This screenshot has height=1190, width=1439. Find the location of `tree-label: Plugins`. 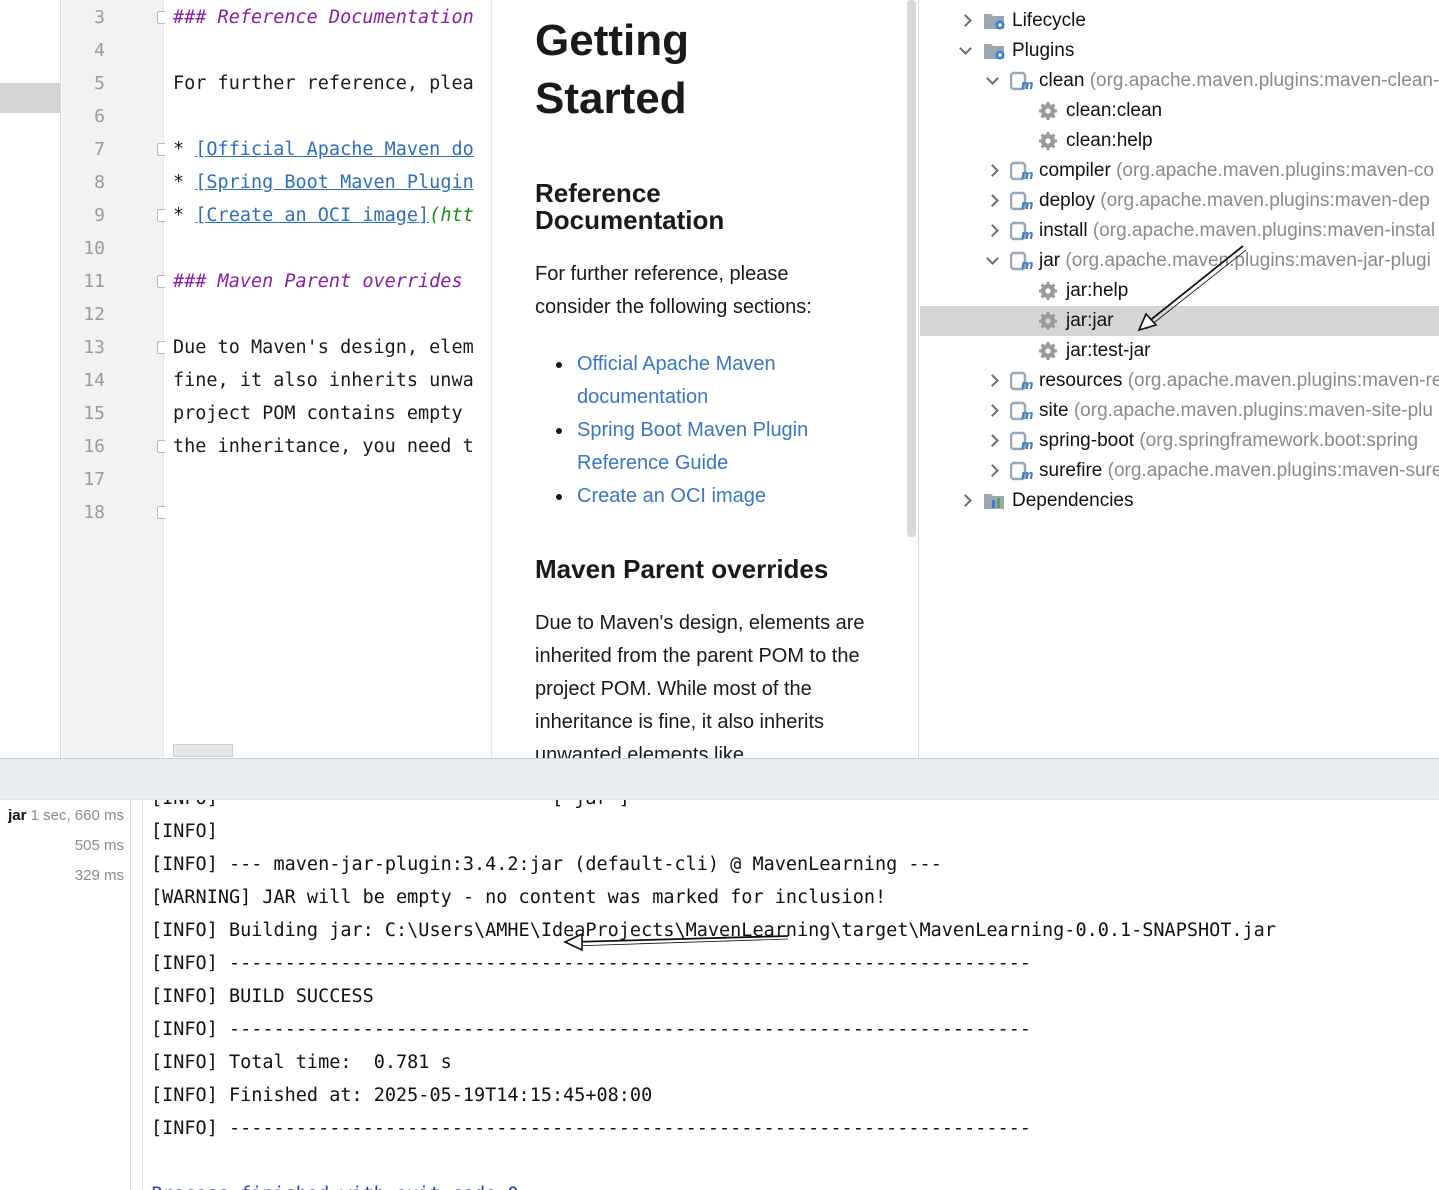

tree-label: Plugins is located at coordinates (1043, 50).